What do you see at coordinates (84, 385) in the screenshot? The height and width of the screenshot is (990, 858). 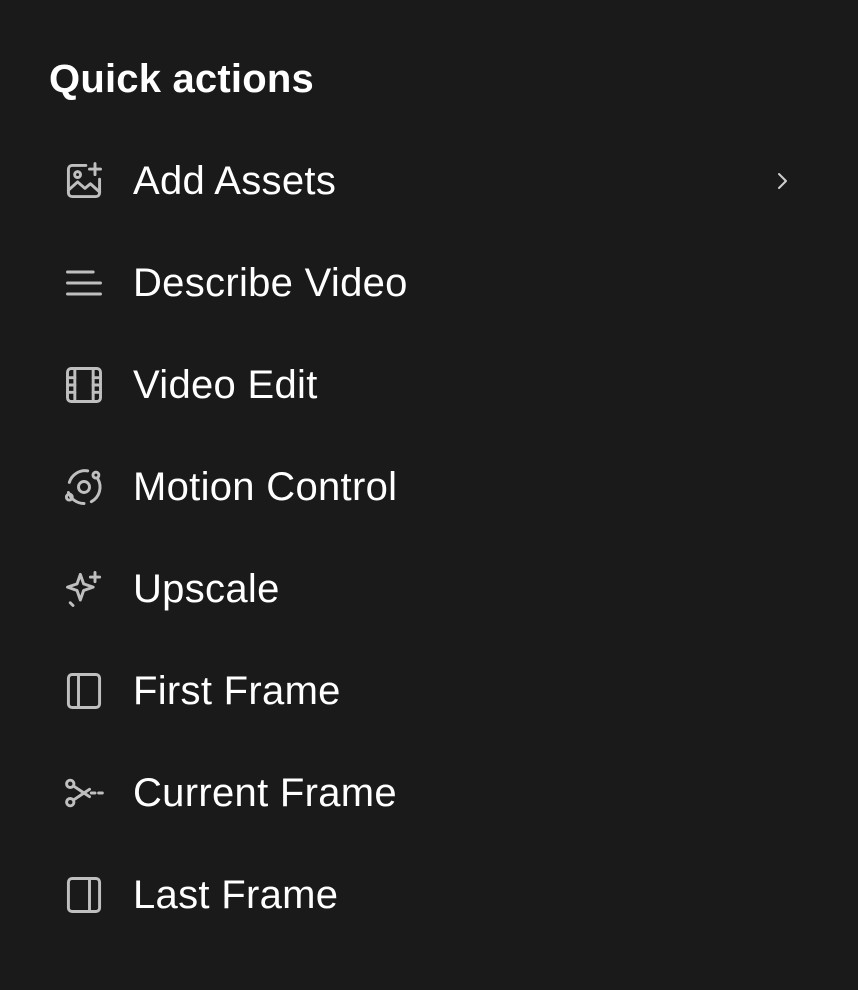 I see `film-icon` at bounding box center [84, 385].